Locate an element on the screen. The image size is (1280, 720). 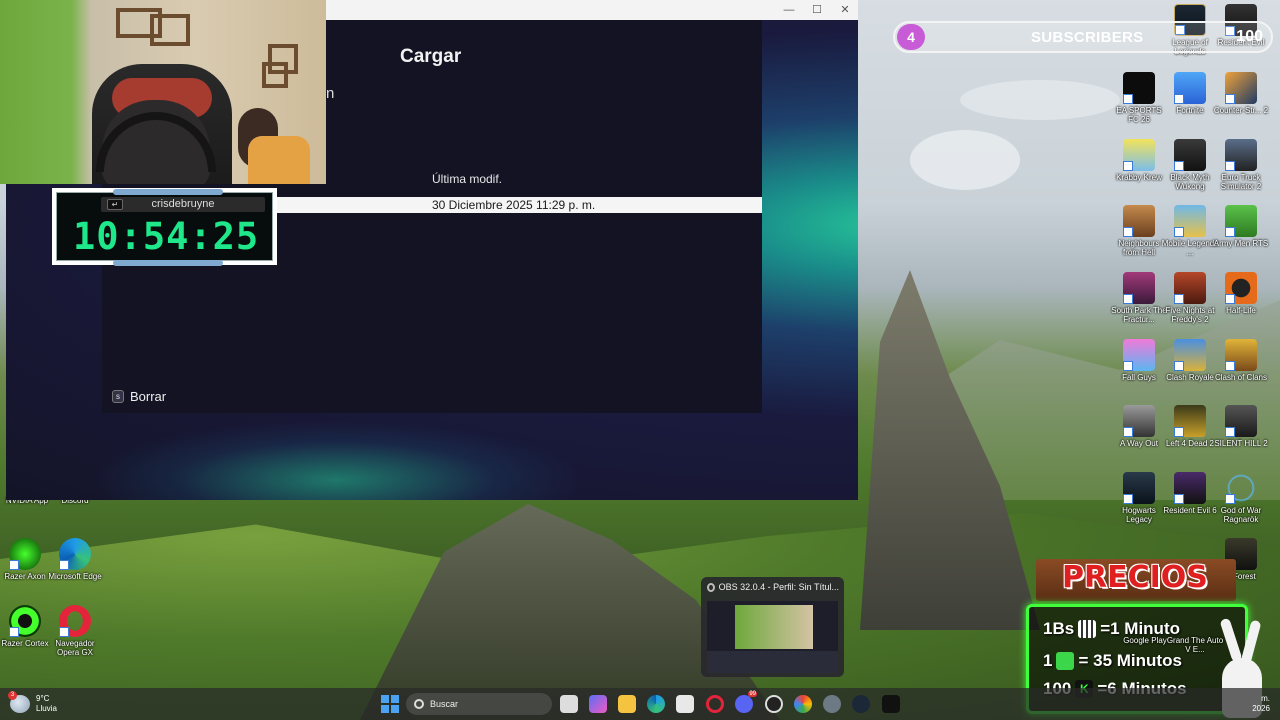
key-s-icon: s is located at coordinates (118, 396).